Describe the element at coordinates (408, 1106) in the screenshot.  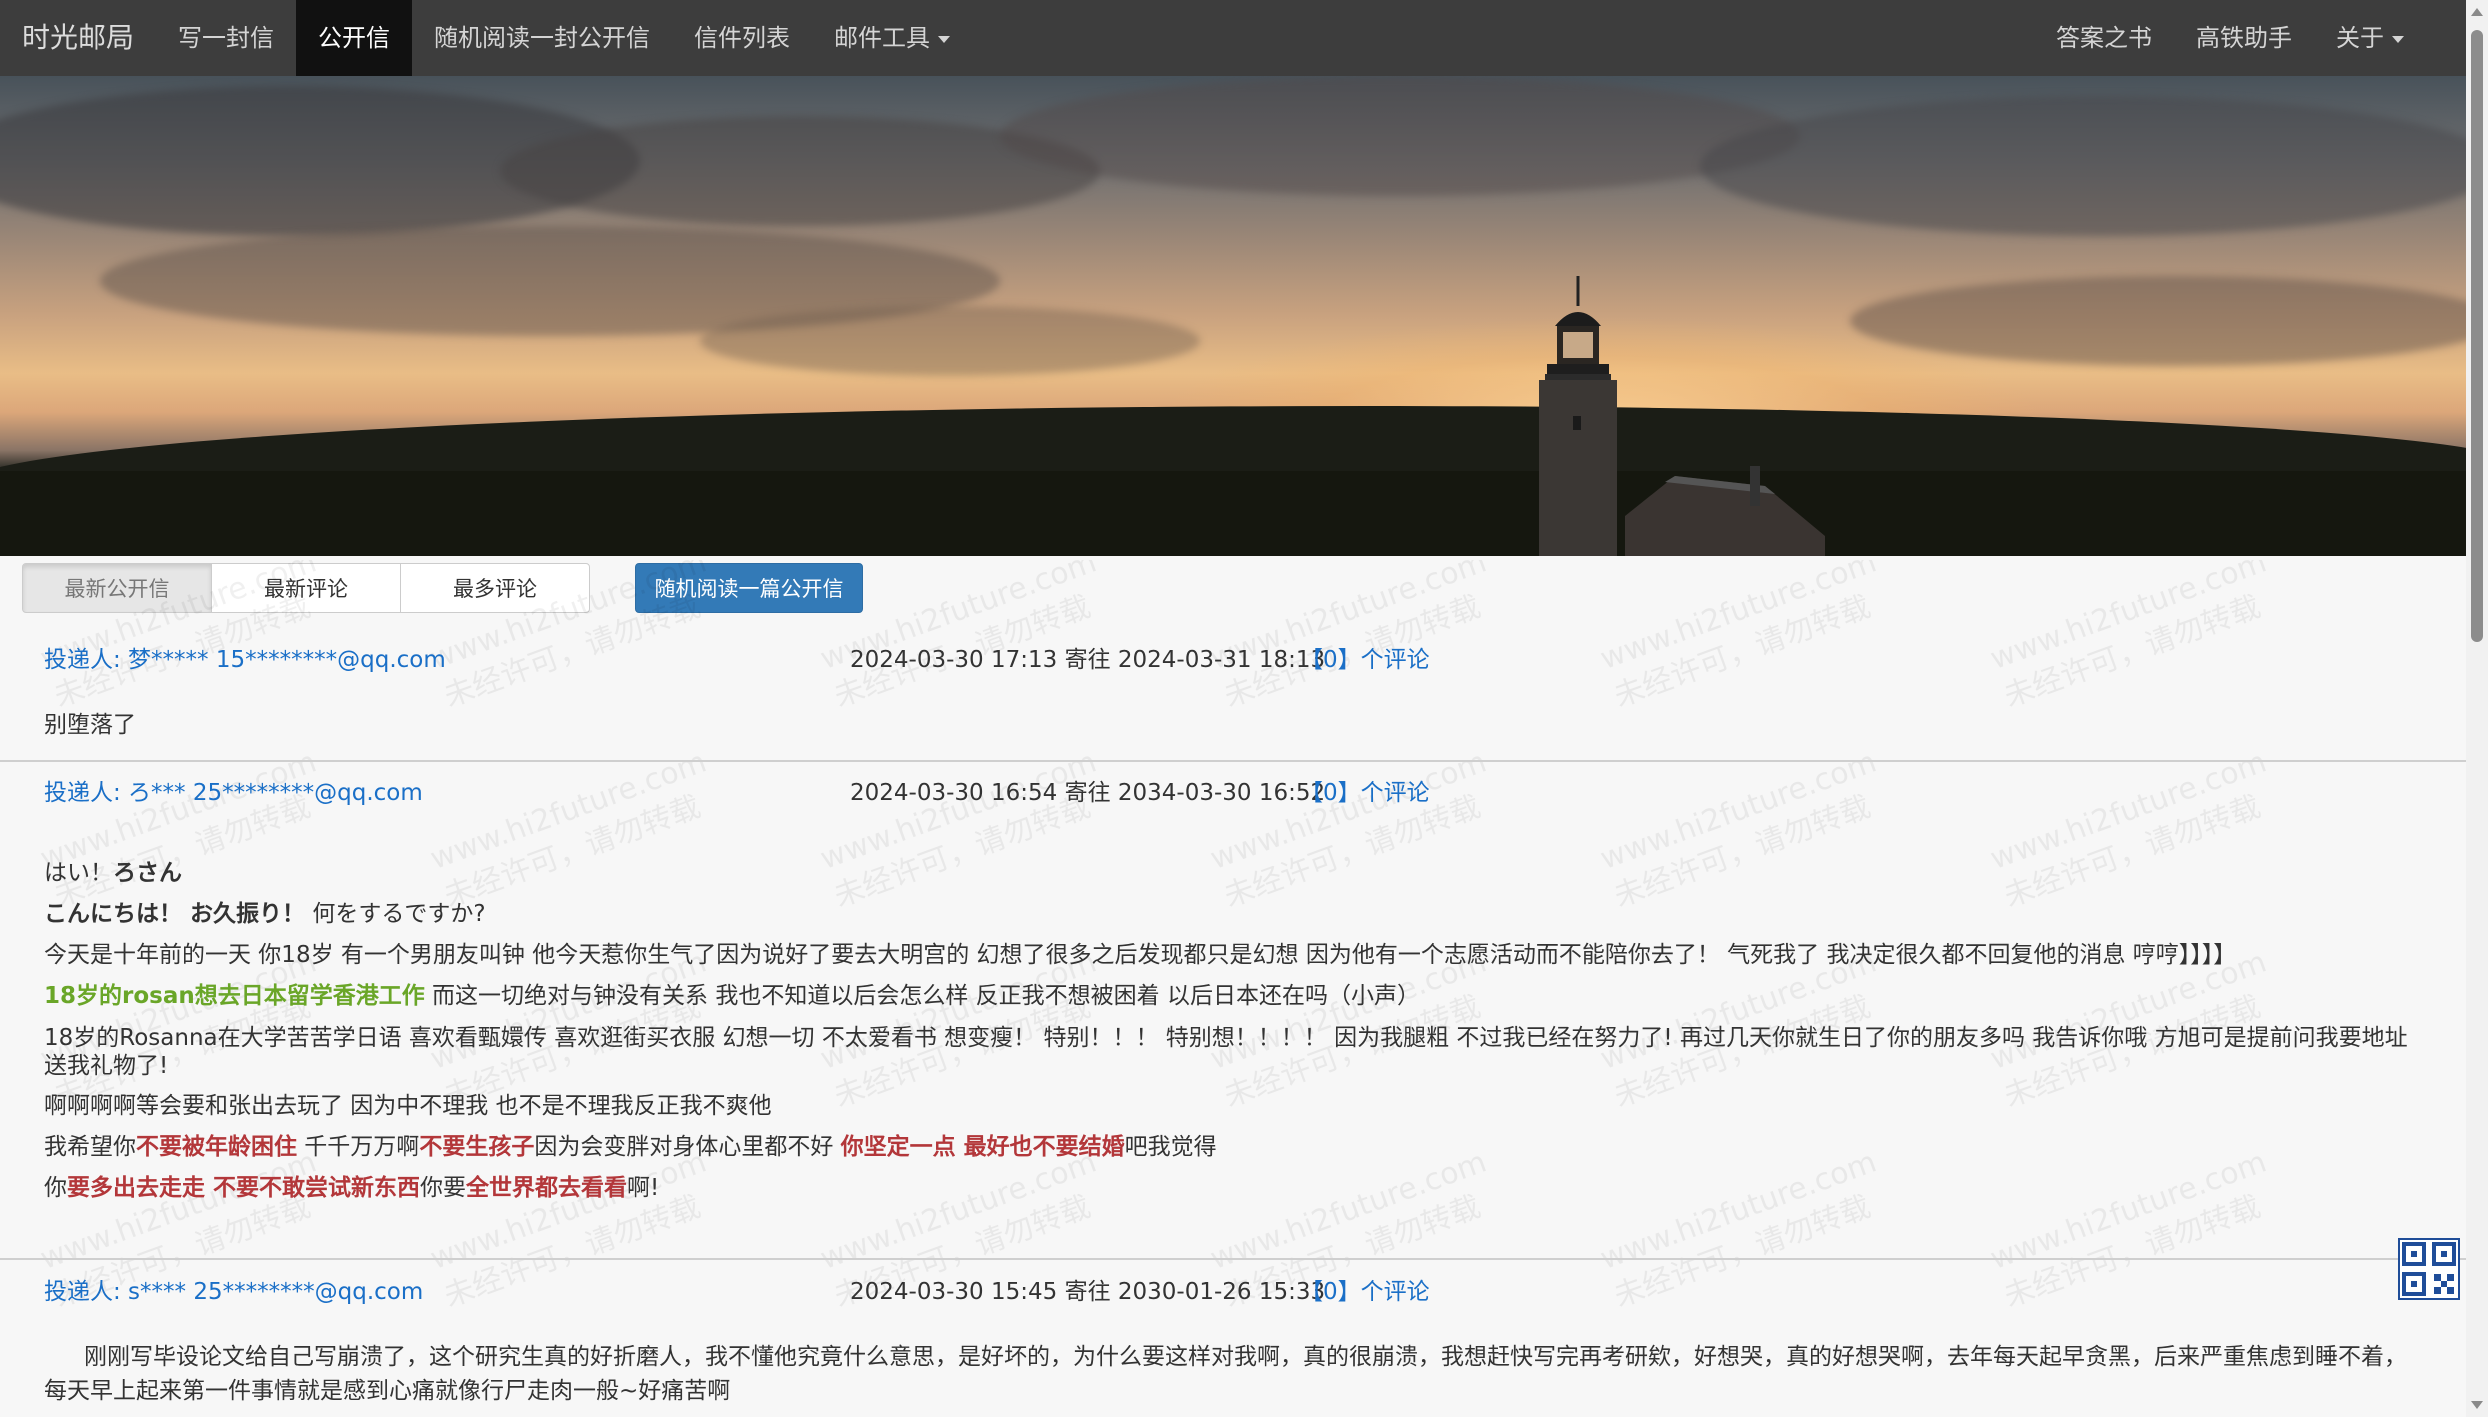
I see `letter-line: 啊啊啊啊等会要和张出去玩了 因为中不理我 也不是不理我反正我不爽他` at that location.